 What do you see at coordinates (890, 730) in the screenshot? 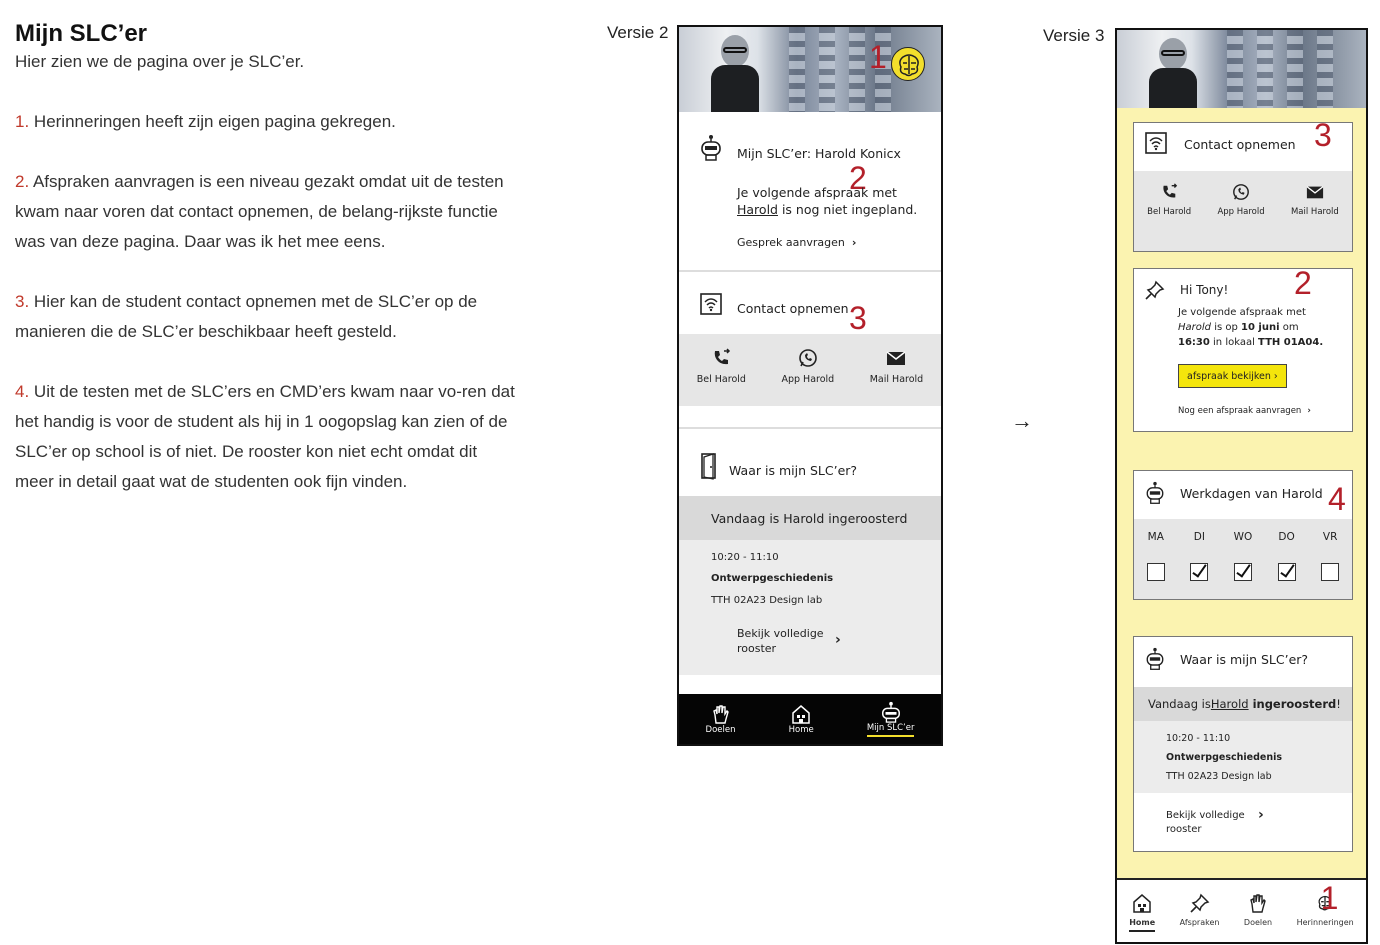
I see `nav-label: Mijn SLC’er` at bounding box center [890, 730].